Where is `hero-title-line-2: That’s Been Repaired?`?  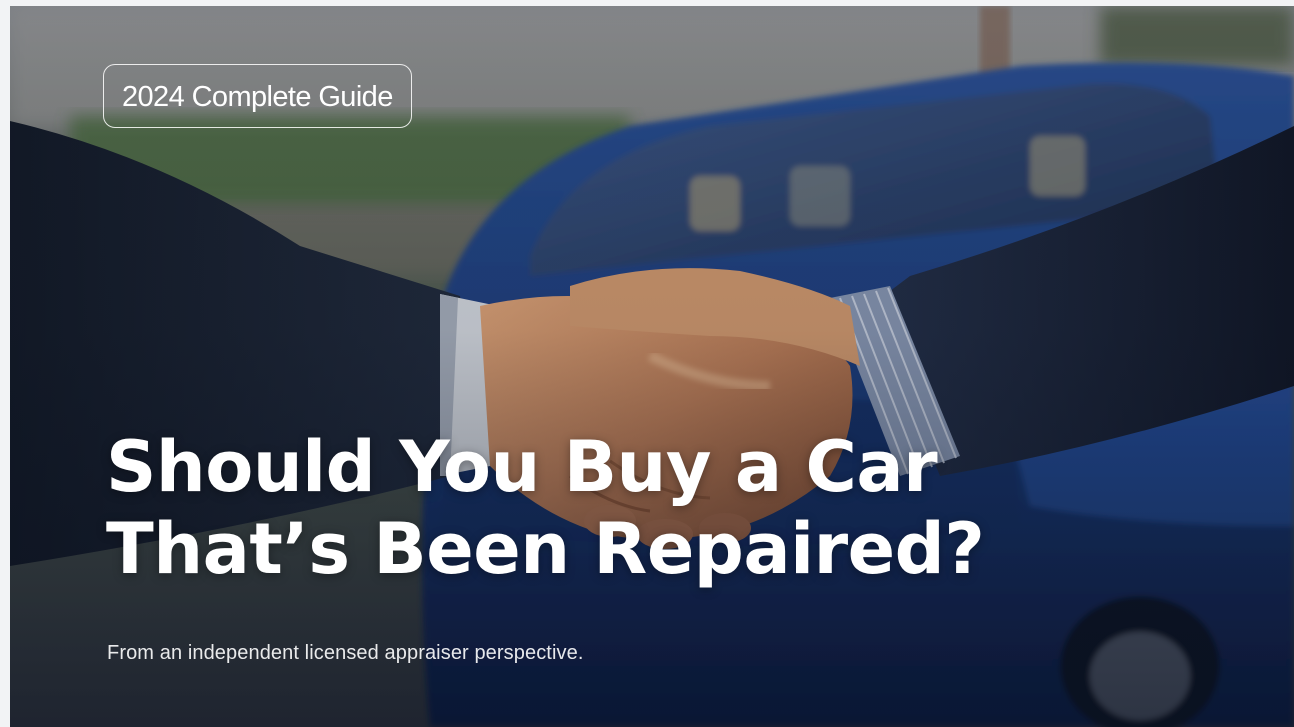 hero-title-line-2: That’s Been Repaired? is located at coordinates (545, 549).